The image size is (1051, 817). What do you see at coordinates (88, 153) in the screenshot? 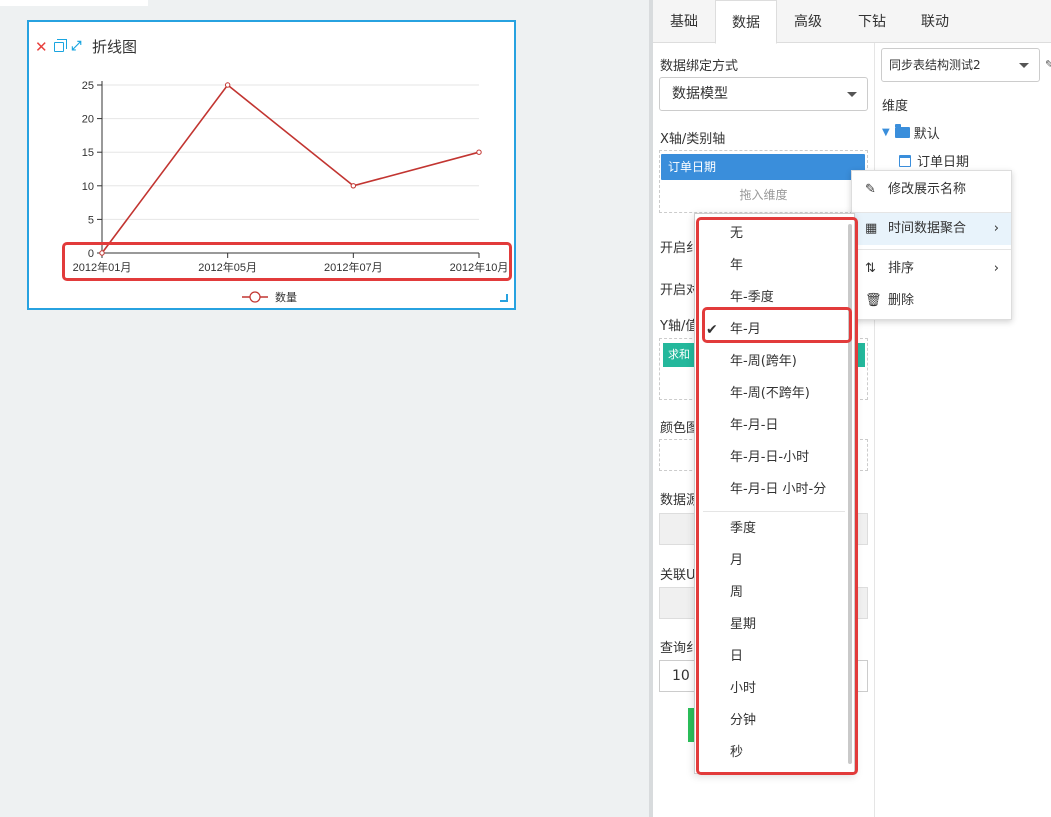
I see `y-tick-label: 15` at bounding box center [88, 153].